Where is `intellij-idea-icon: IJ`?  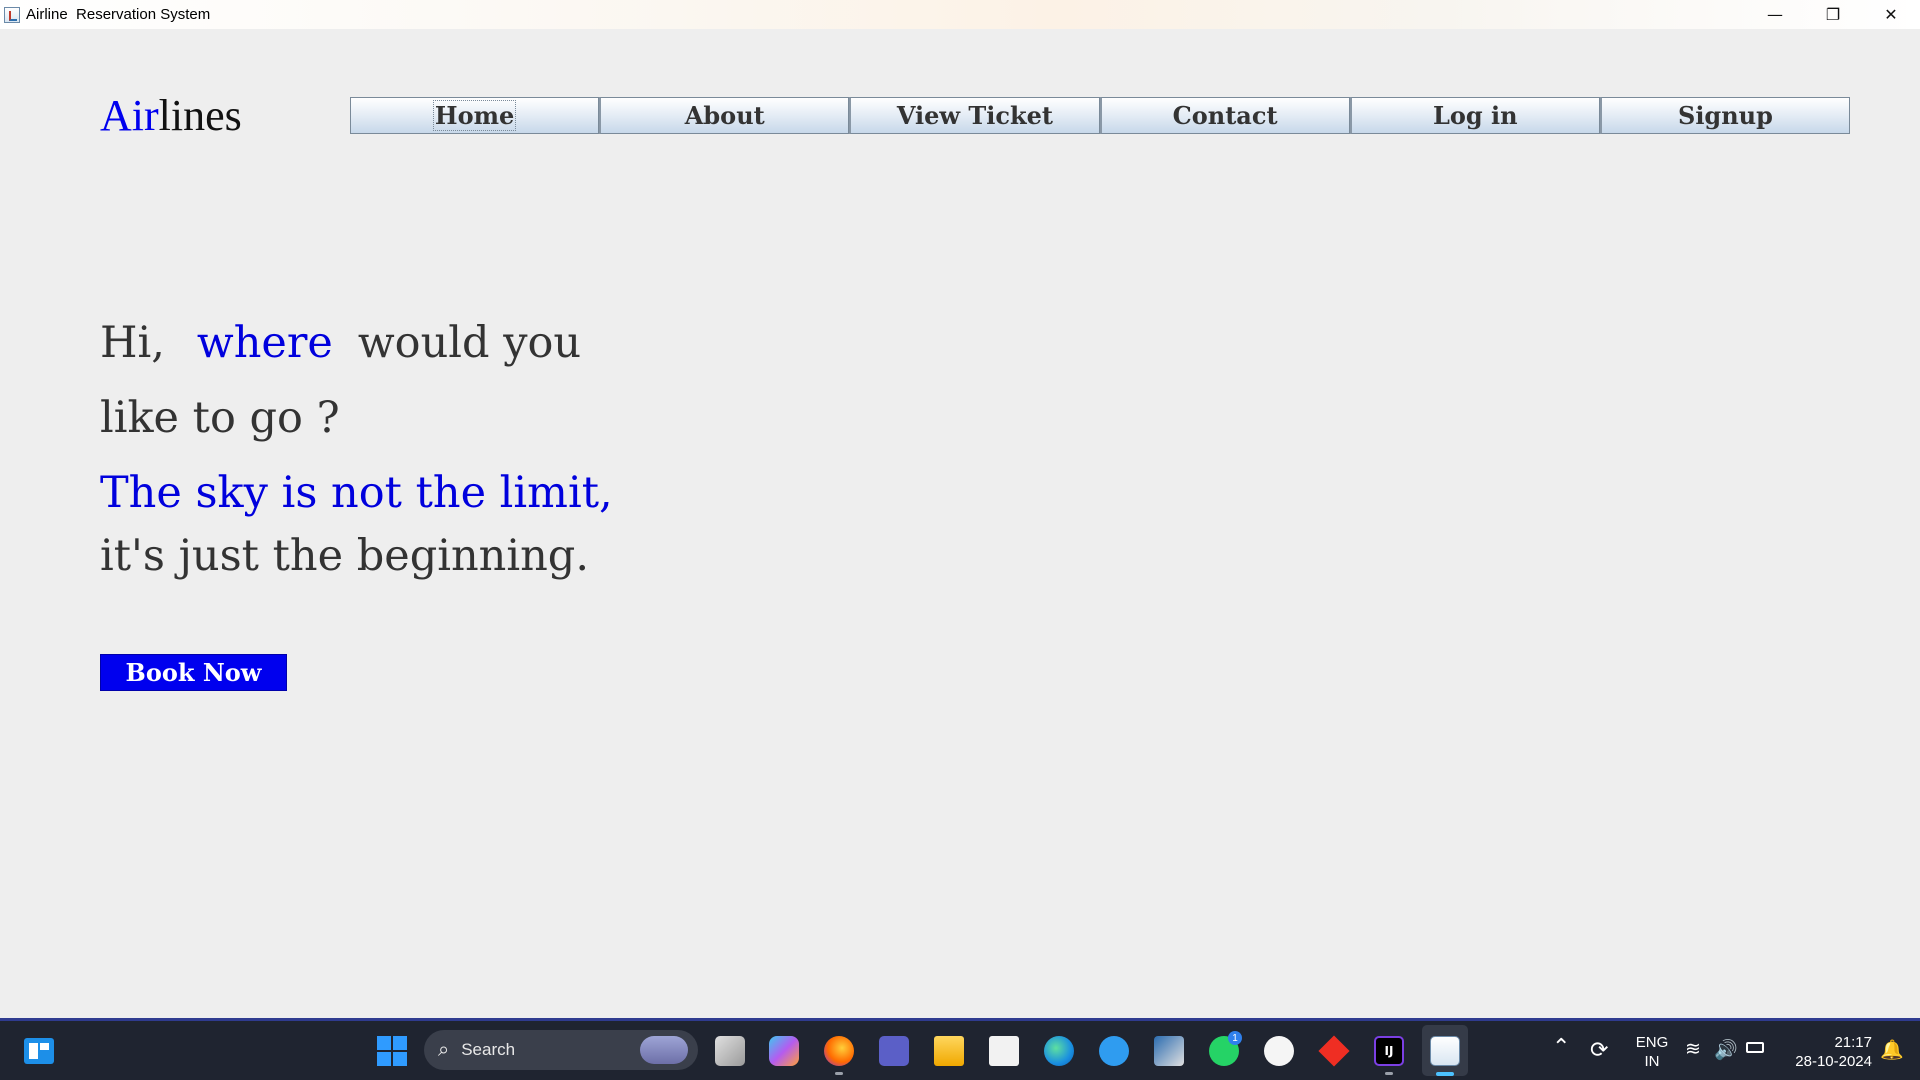
intellij-idea-icon: IJ is located at coordinates (1389, 1051).